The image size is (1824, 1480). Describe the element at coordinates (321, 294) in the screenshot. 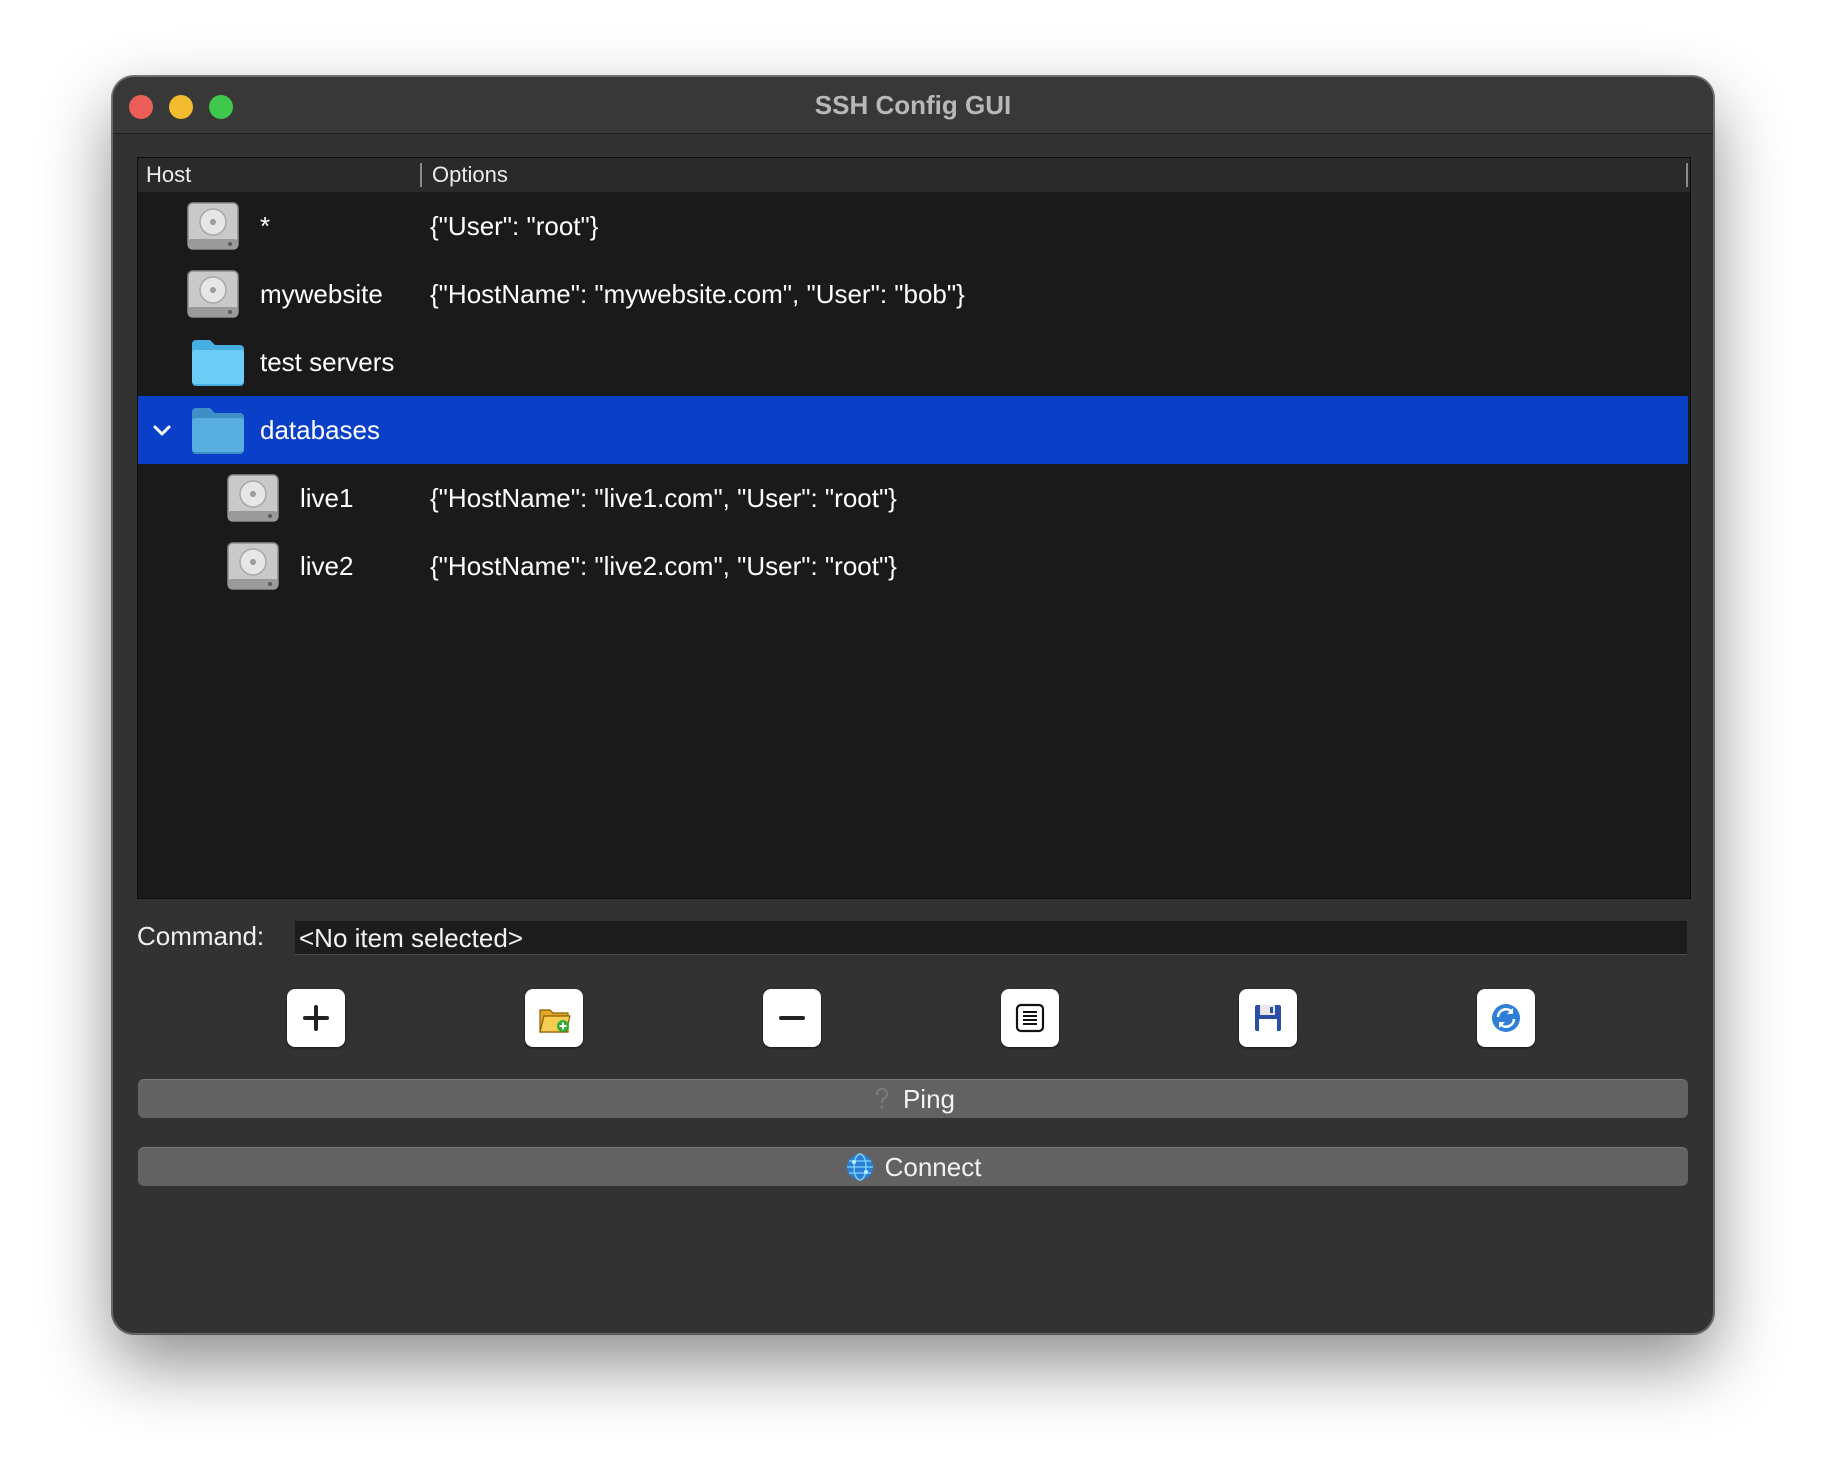

I see `host-name: mywebsite` at that location.